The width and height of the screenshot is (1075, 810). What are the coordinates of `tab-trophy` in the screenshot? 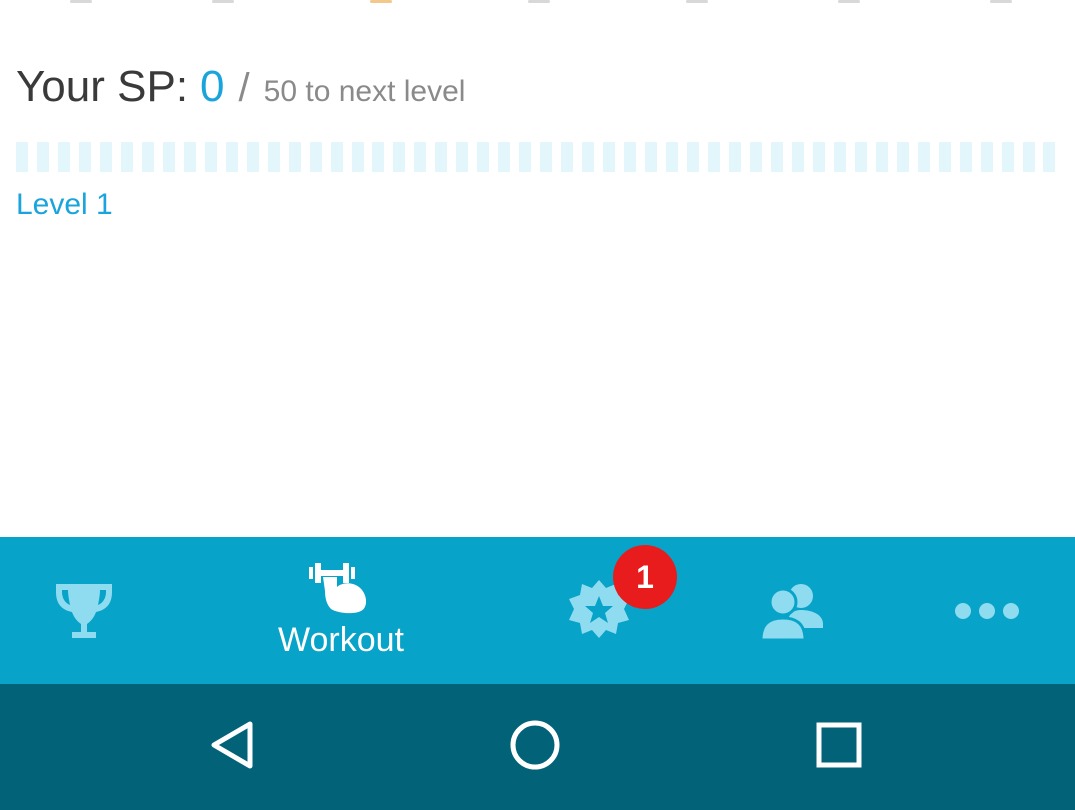 It's located at (84, 610).